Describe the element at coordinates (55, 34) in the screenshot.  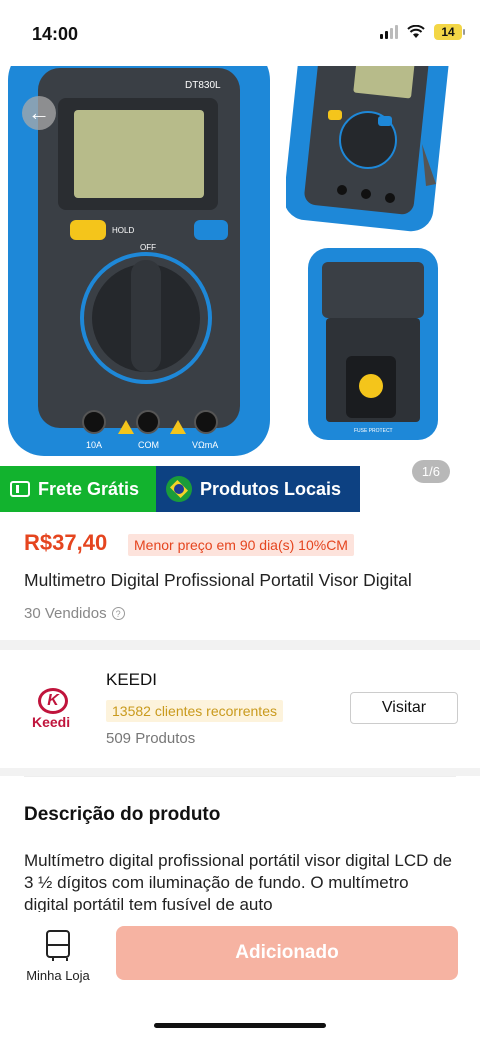
I see `status-time: 14:00` at that location.